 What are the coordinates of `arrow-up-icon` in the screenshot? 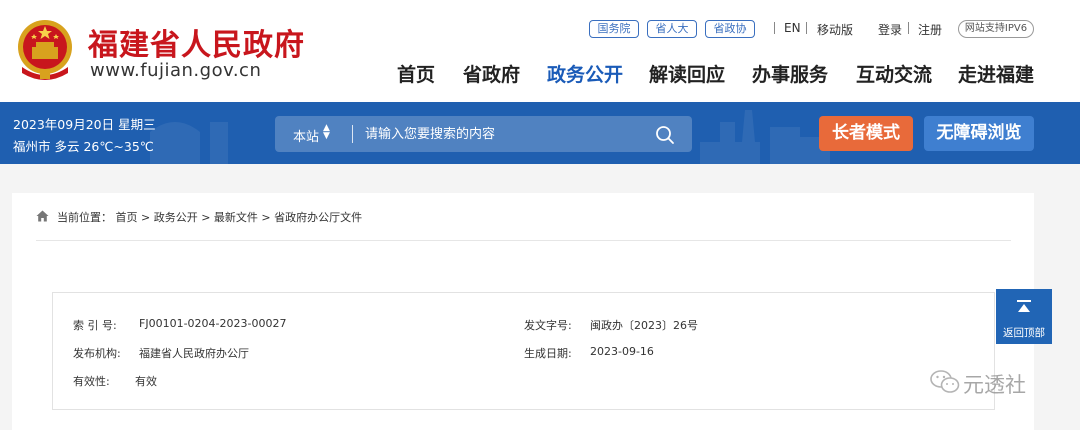 It's located at (1024, 306).